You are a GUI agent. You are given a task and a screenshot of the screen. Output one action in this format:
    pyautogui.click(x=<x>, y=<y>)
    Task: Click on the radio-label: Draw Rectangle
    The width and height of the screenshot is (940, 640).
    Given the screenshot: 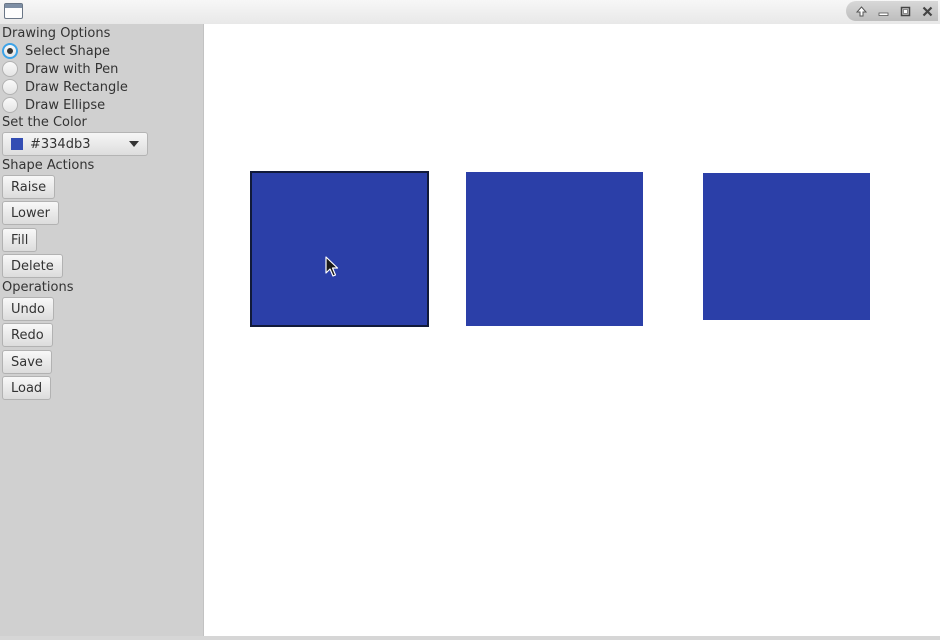 What is the action you would take?
    pyautogui.click(x=76, y=87)
    